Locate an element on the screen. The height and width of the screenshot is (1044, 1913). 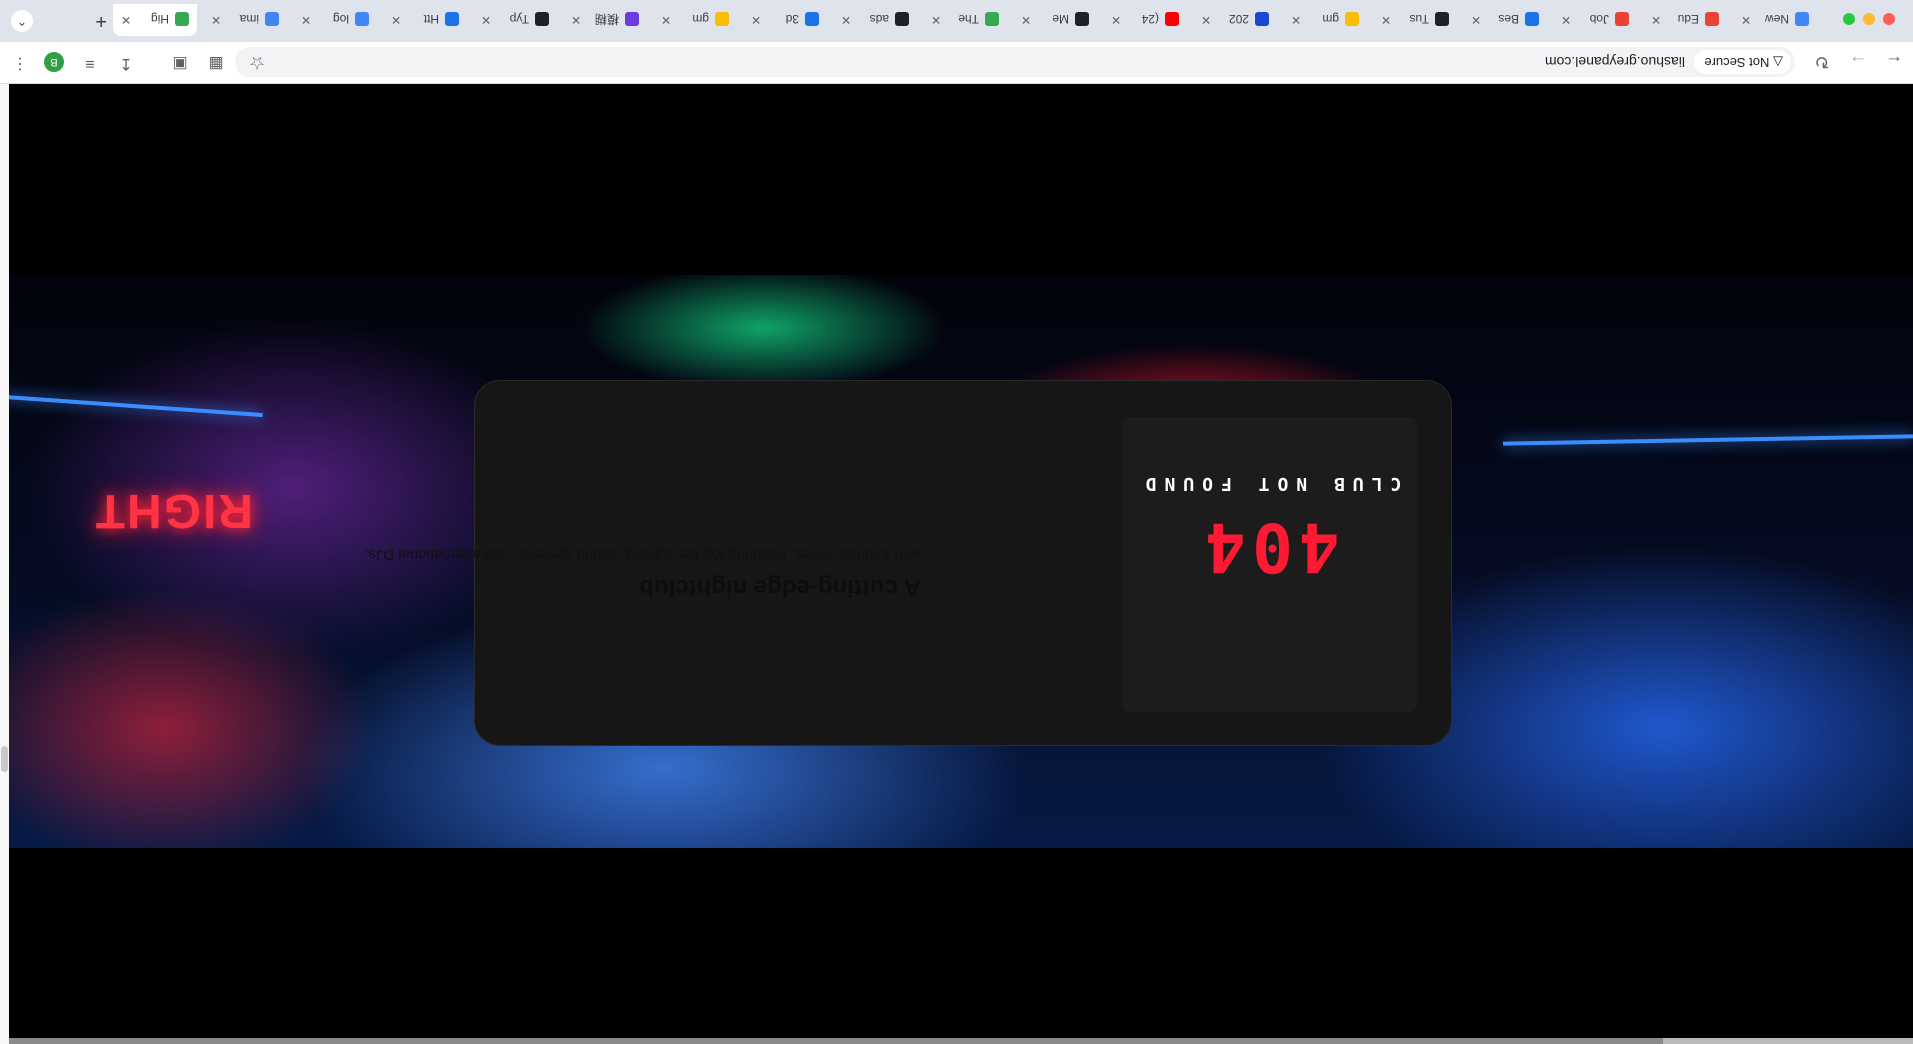
tab-title: ima is located at coordinates (249, 19).